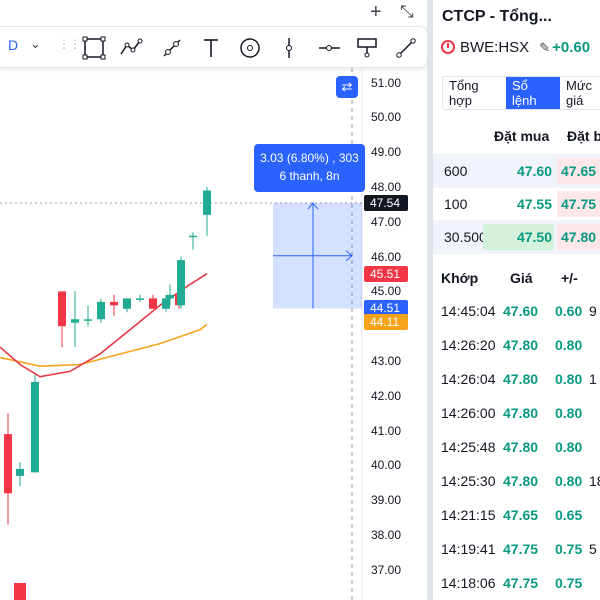 Image resolution: width=600 pixels, height=600 pixels. I want to click on orderbook-bid-cell: 47.60, so click(518, 171).